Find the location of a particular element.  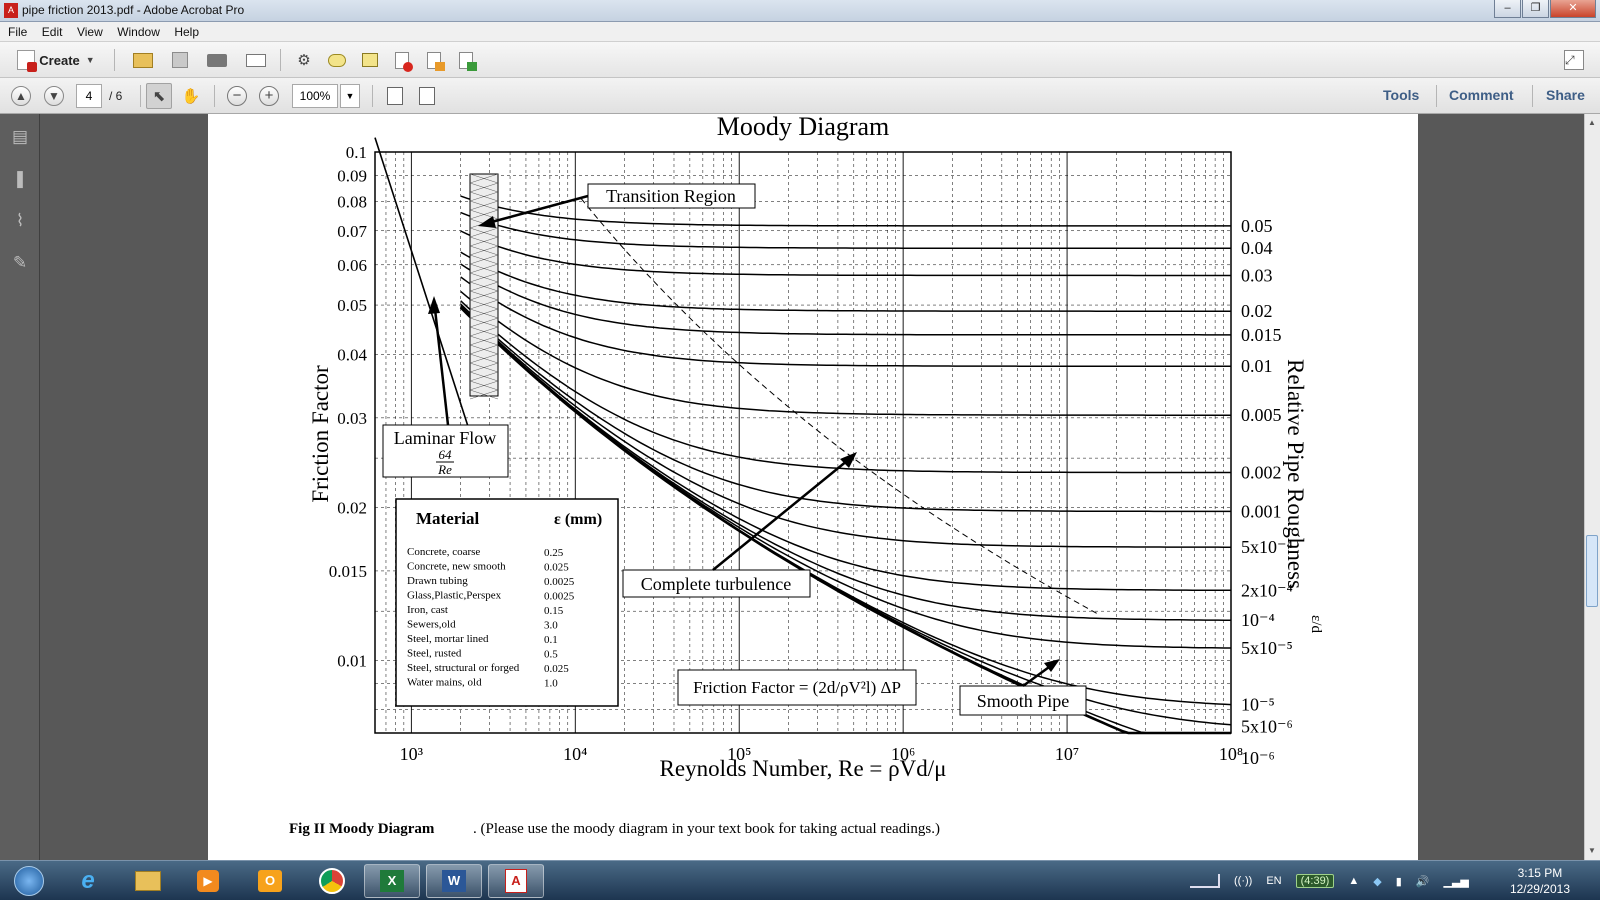

y-tick-label: 0.02 is located at coordinates (352, 507).